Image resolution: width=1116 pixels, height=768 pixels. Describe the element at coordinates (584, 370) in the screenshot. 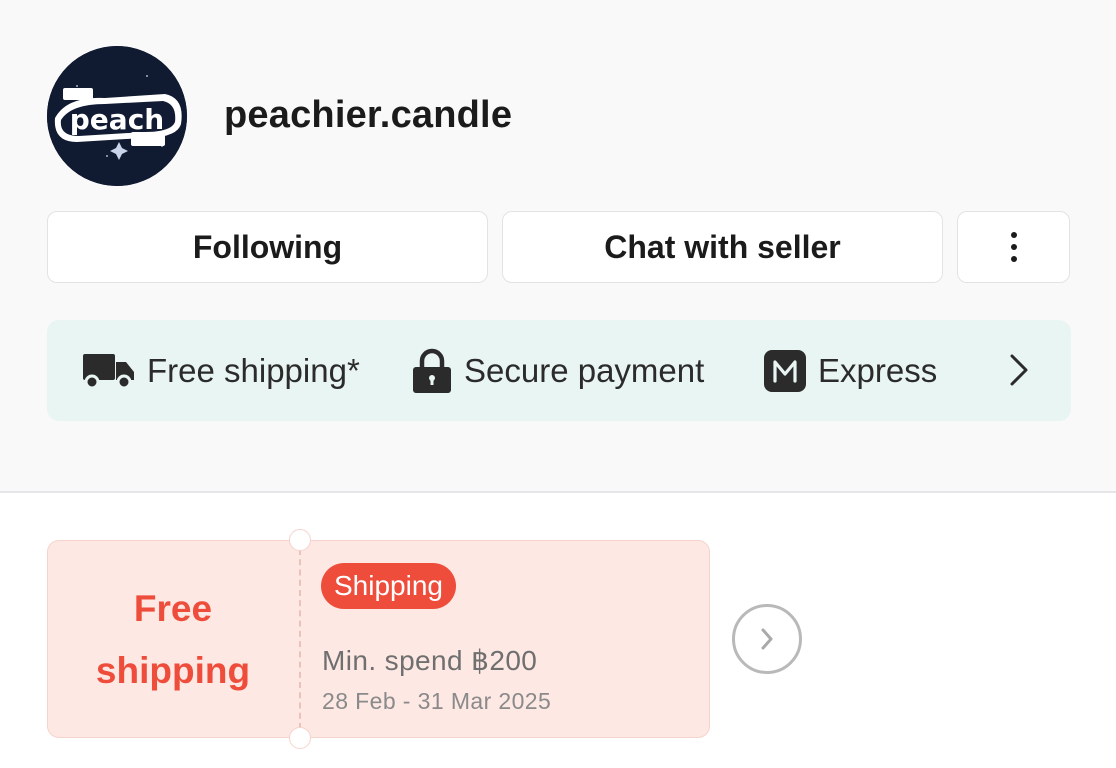

I see `perk-secure-payment-label: Secure payment` at that location.